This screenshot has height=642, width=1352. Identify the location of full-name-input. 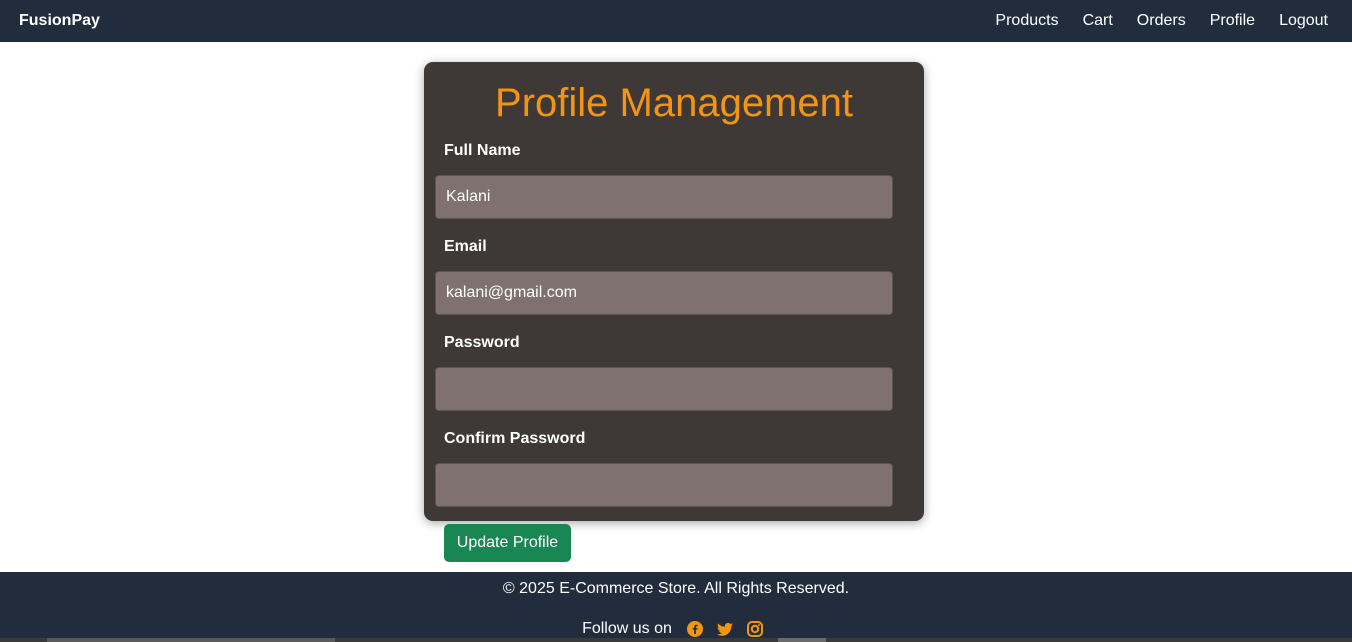
(664, 197).